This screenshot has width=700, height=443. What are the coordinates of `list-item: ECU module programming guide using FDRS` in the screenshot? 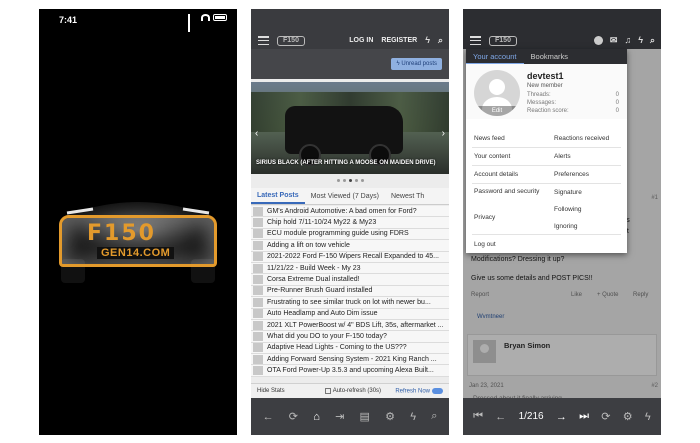 It's located at (350, 235).